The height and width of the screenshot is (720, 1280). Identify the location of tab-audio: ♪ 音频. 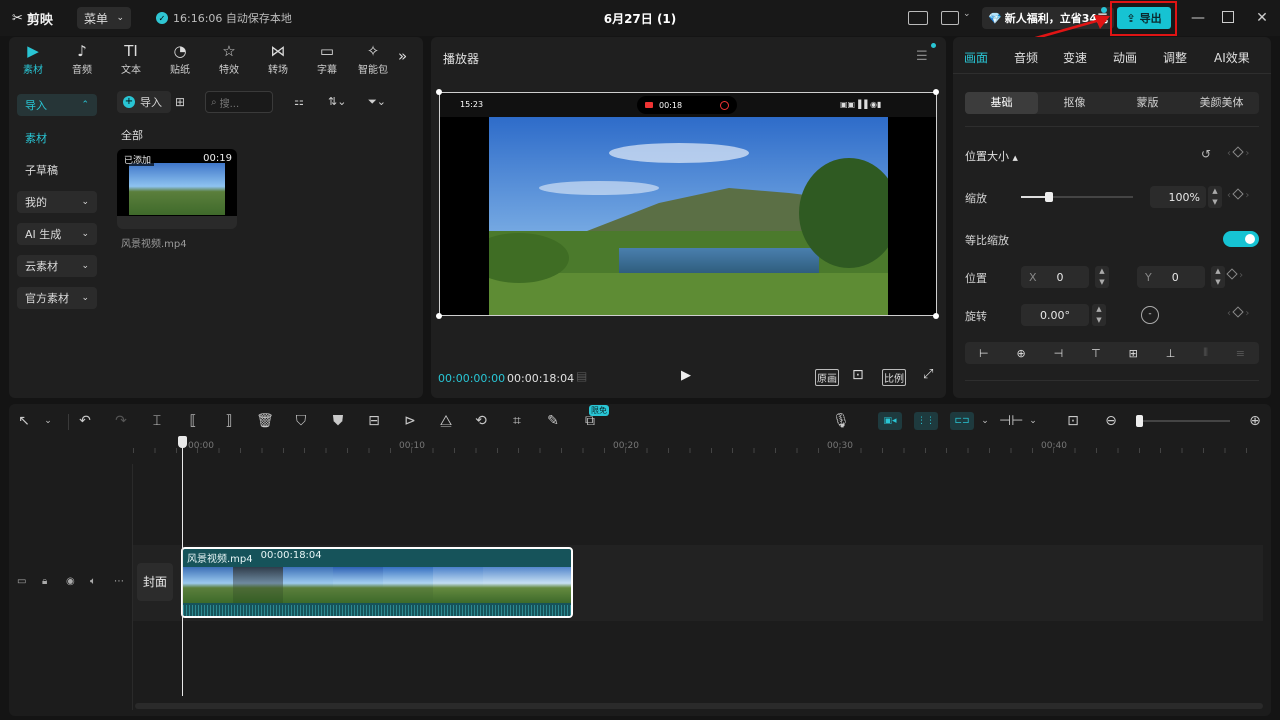
(82, 58).